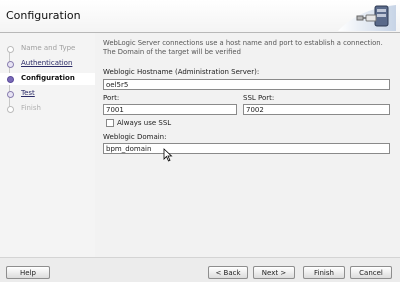  Describe the element at coordinates (246, 84) in the screenshot. I see `hostname-input: oel5r5` at that location.